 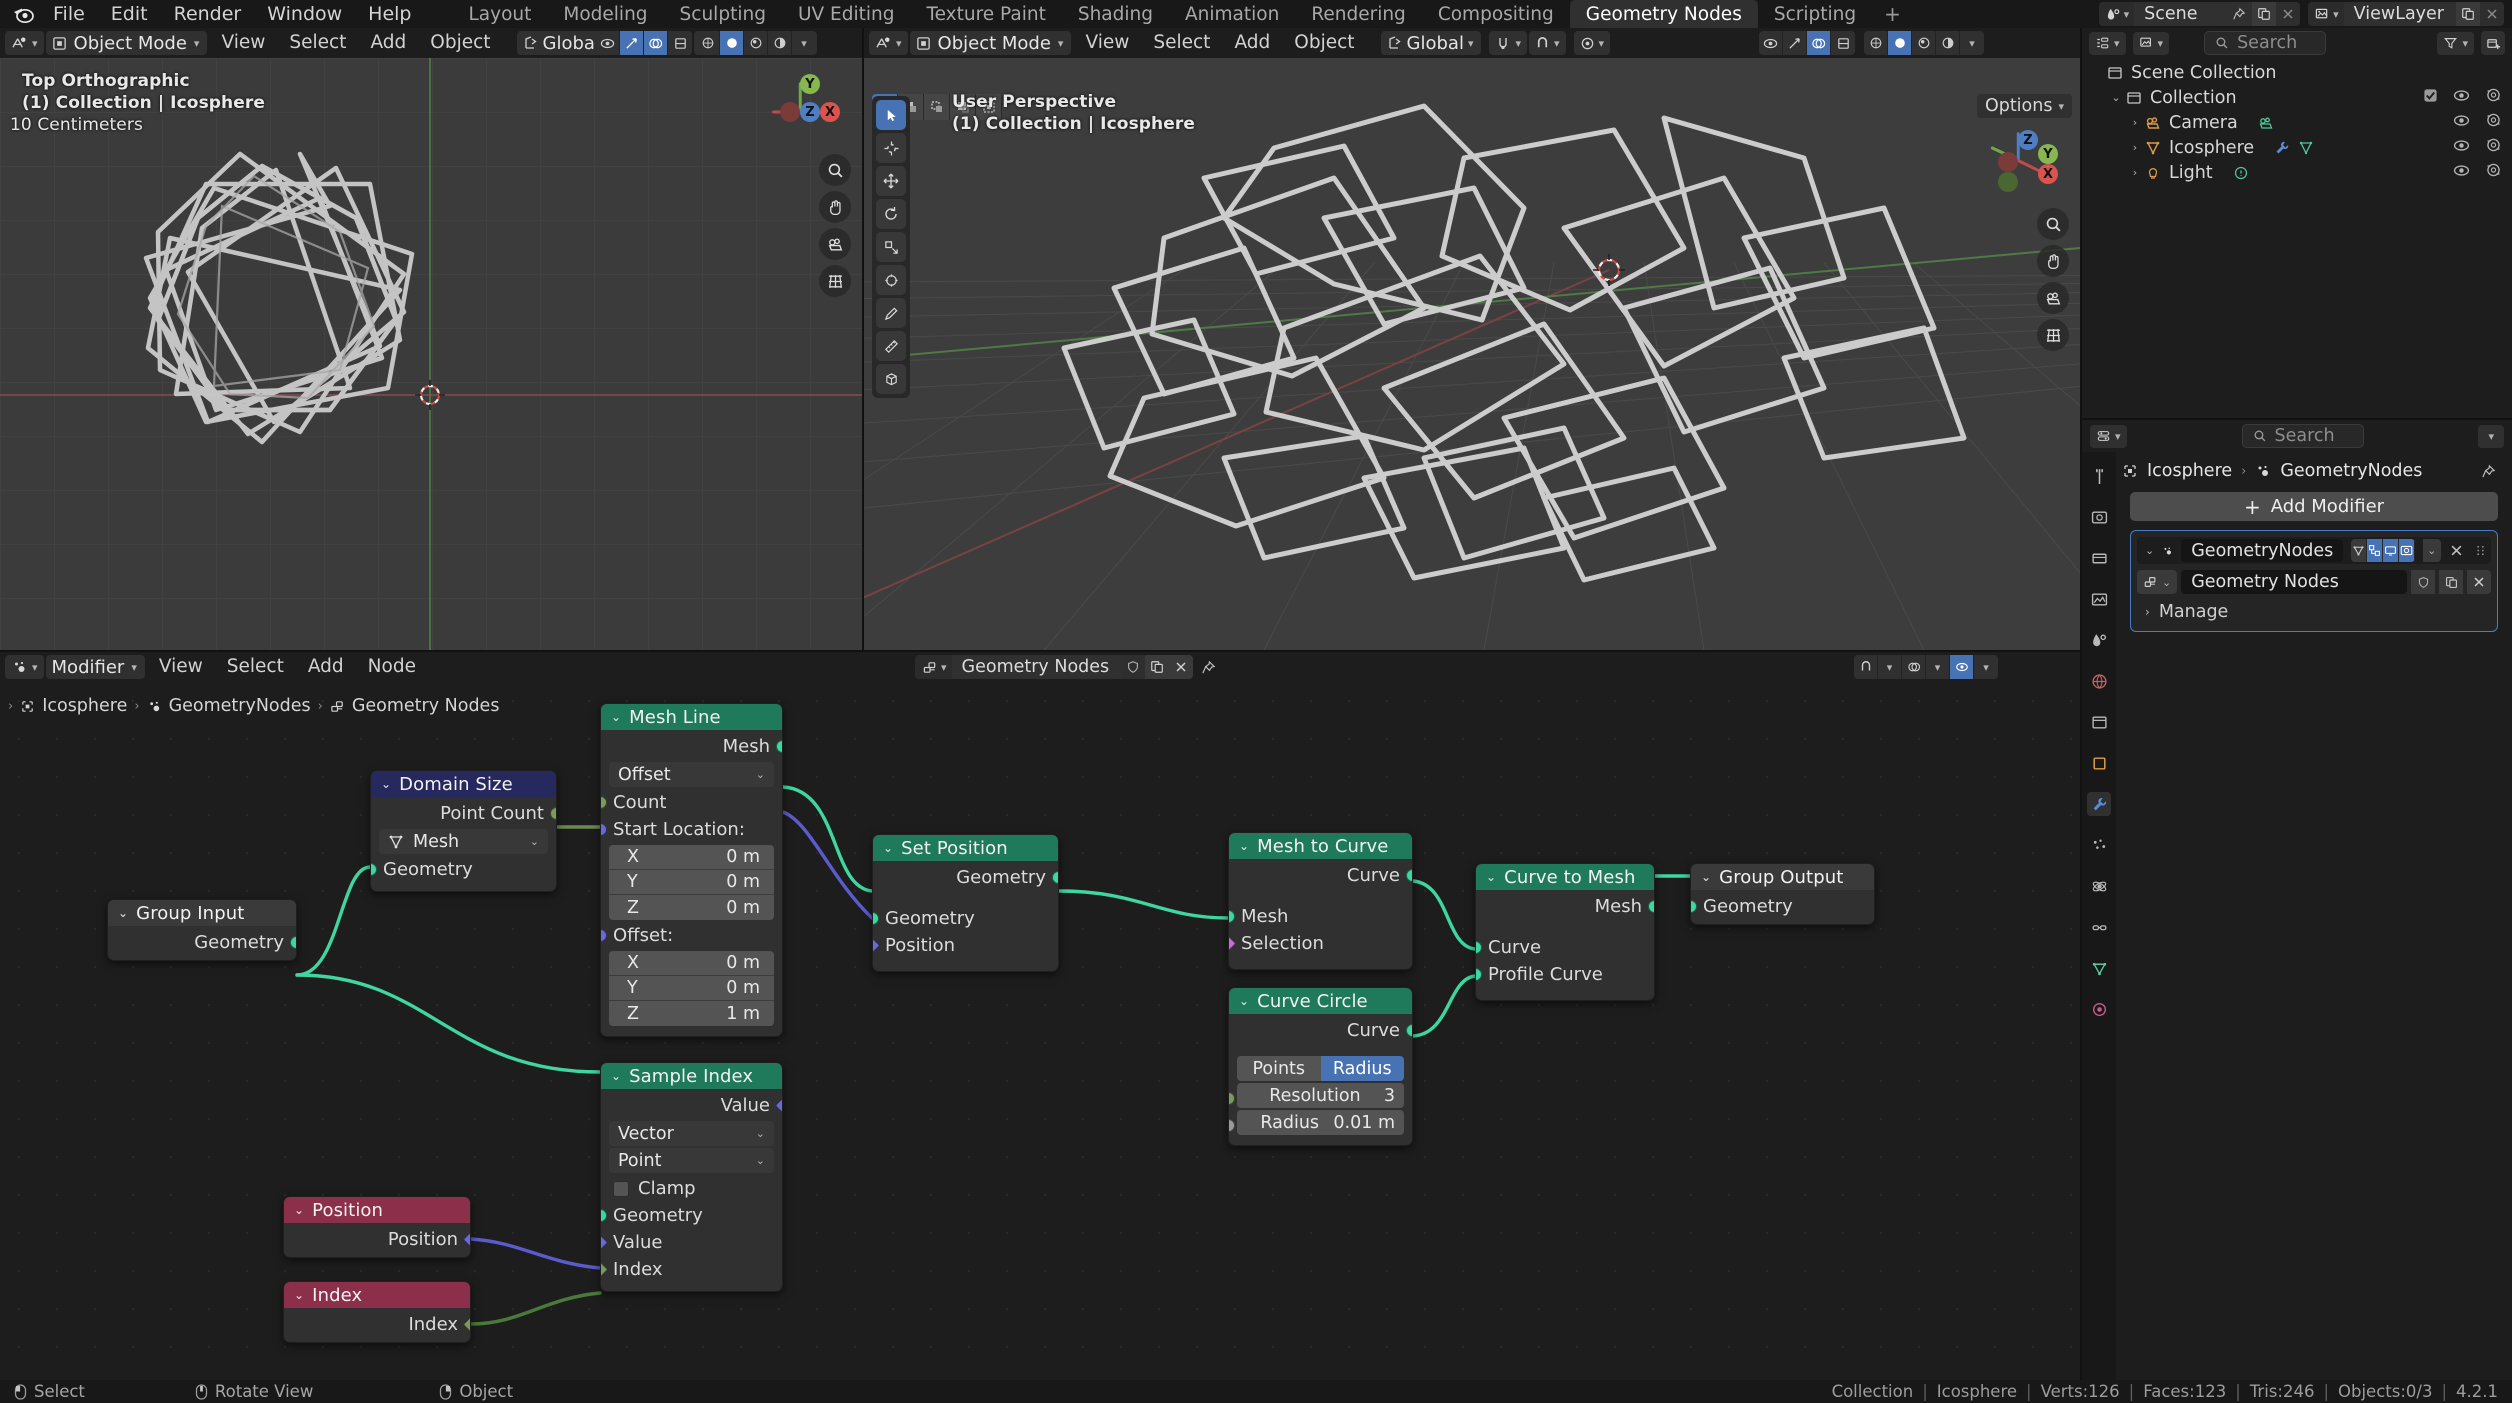 I want to click on node-socket-row: Index, so click(x=377, y=1324).